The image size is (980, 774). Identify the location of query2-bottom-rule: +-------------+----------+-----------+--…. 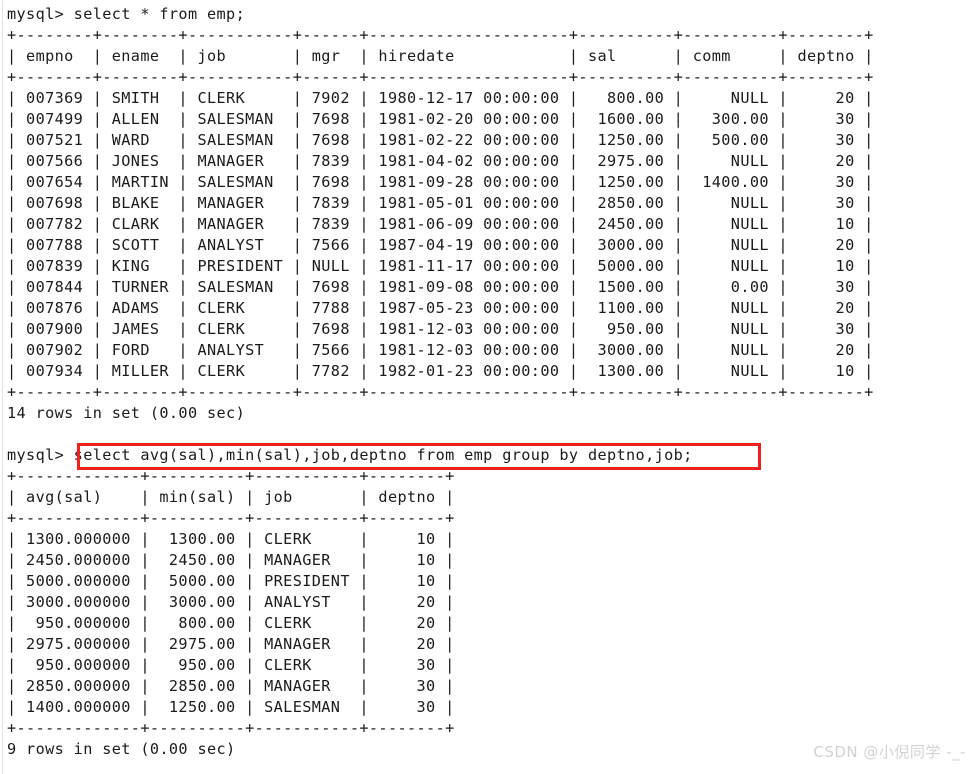
(231, 728).